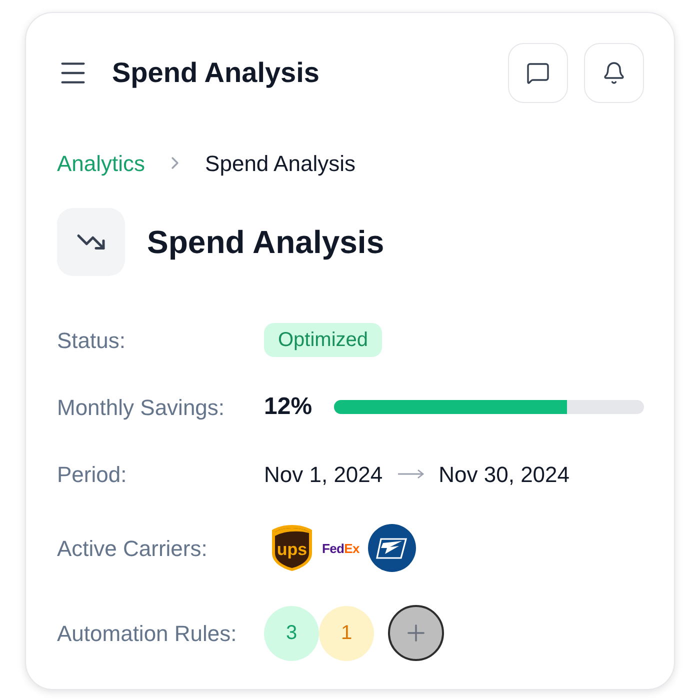 This screenshot has width=700, height=700. Describe the element at coordinates (265, 242) in the screenshot. I see `page-title: Spend Analysis` at that location.